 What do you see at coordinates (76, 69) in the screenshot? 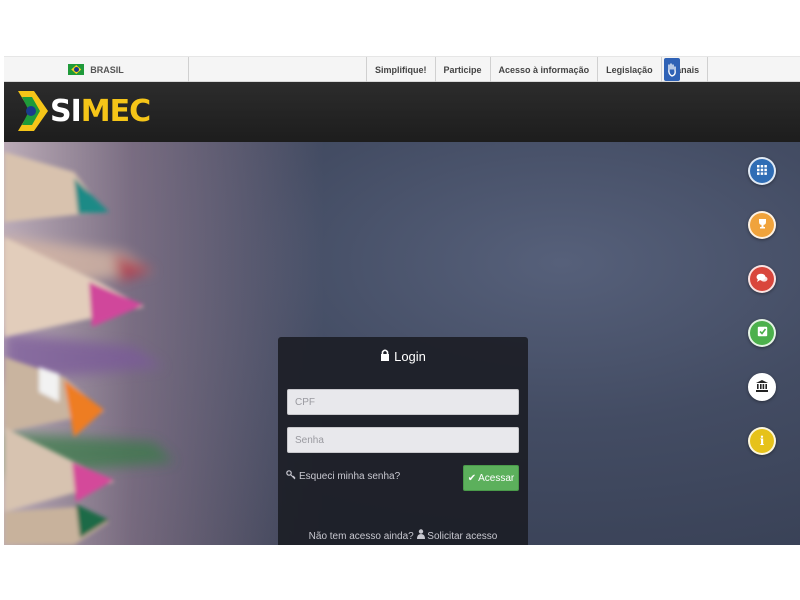
I see `brazil-flag-icon` at bounding box center [76, 69].